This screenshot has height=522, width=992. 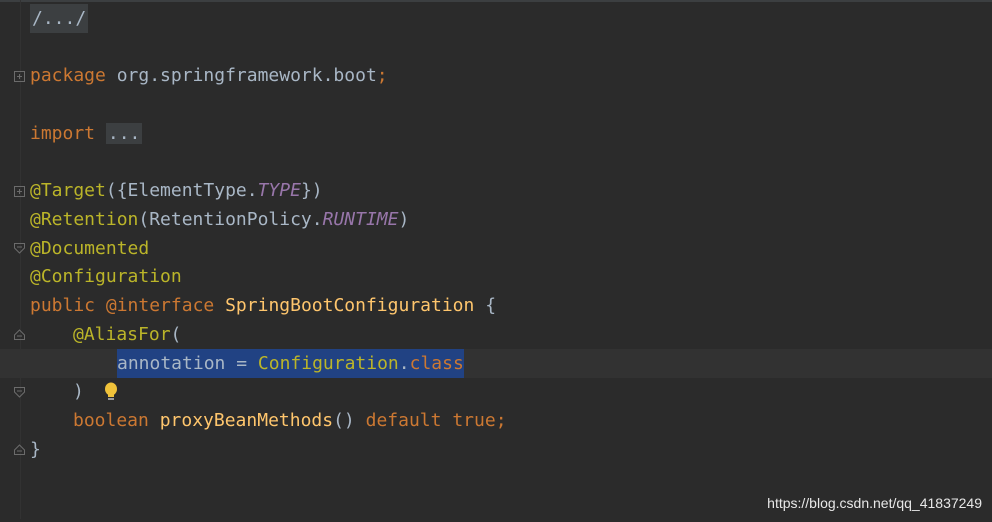 I want to click on code-line-package: package org.springframework.boot;, so click(x=496, y=75).